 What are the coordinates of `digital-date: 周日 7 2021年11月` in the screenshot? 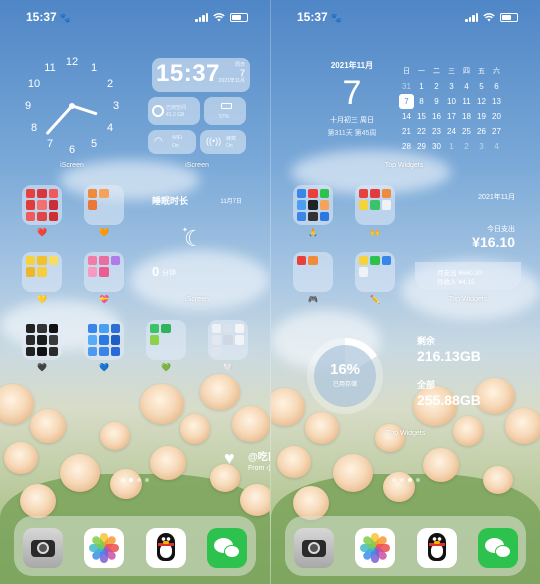 It's located at (232, 73).